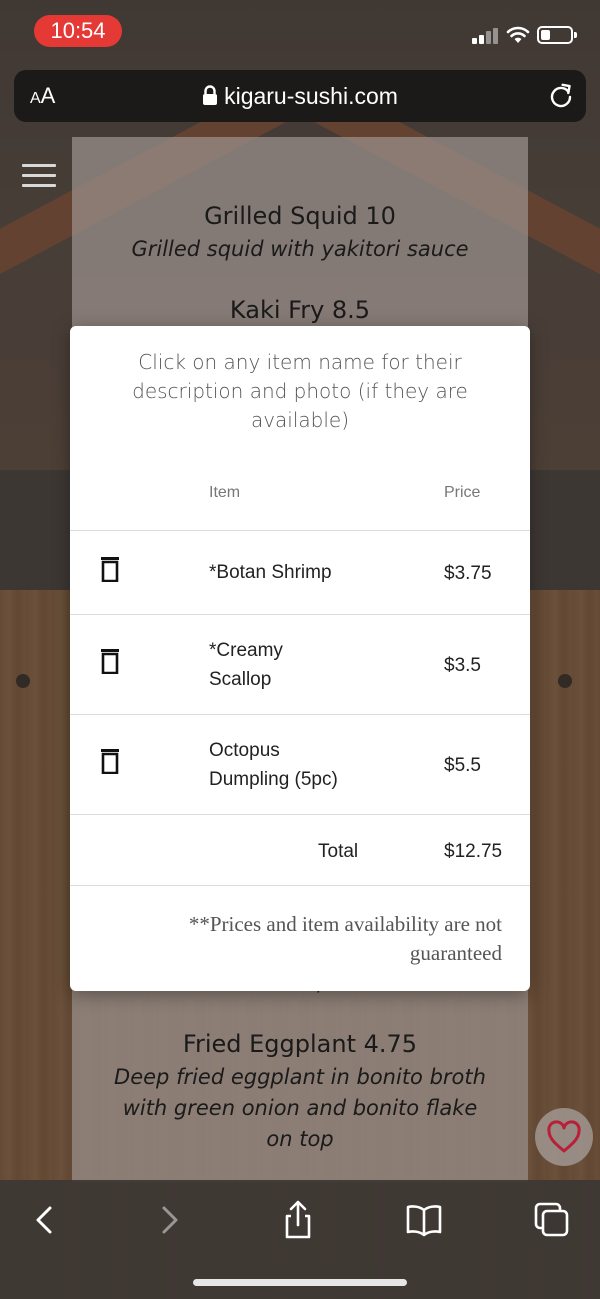 This screenshot has height=1299, width=600. Describe the element at coordinates (225, 492) in the screenshot. I see `column-header-item: Item` at that location.